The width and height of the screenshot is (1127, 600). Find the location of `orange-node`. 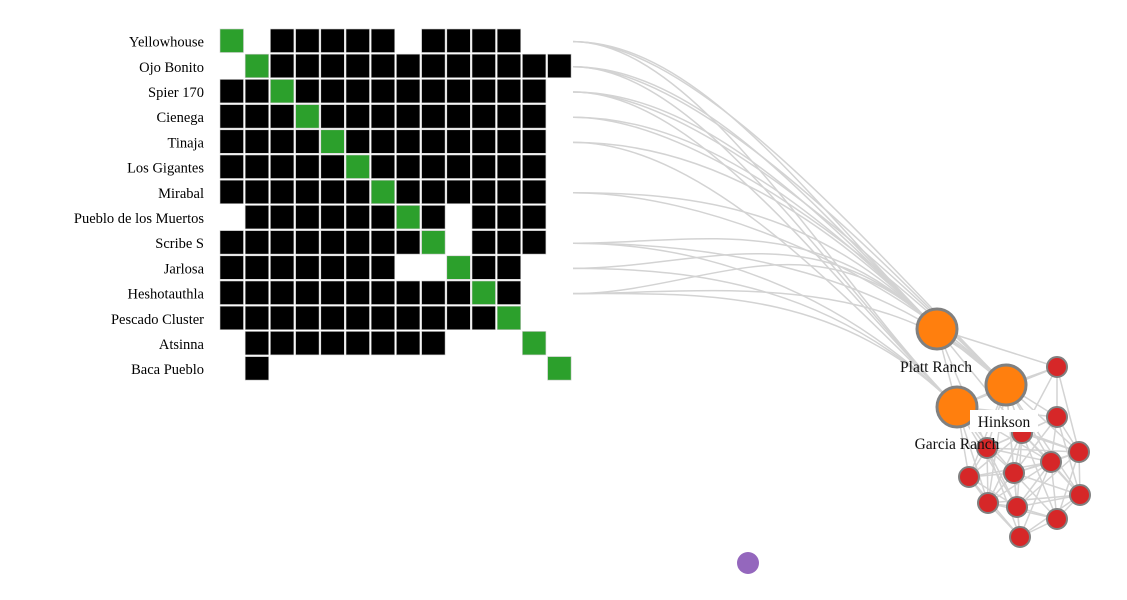

orange-node is located at coordinates (937, 329).